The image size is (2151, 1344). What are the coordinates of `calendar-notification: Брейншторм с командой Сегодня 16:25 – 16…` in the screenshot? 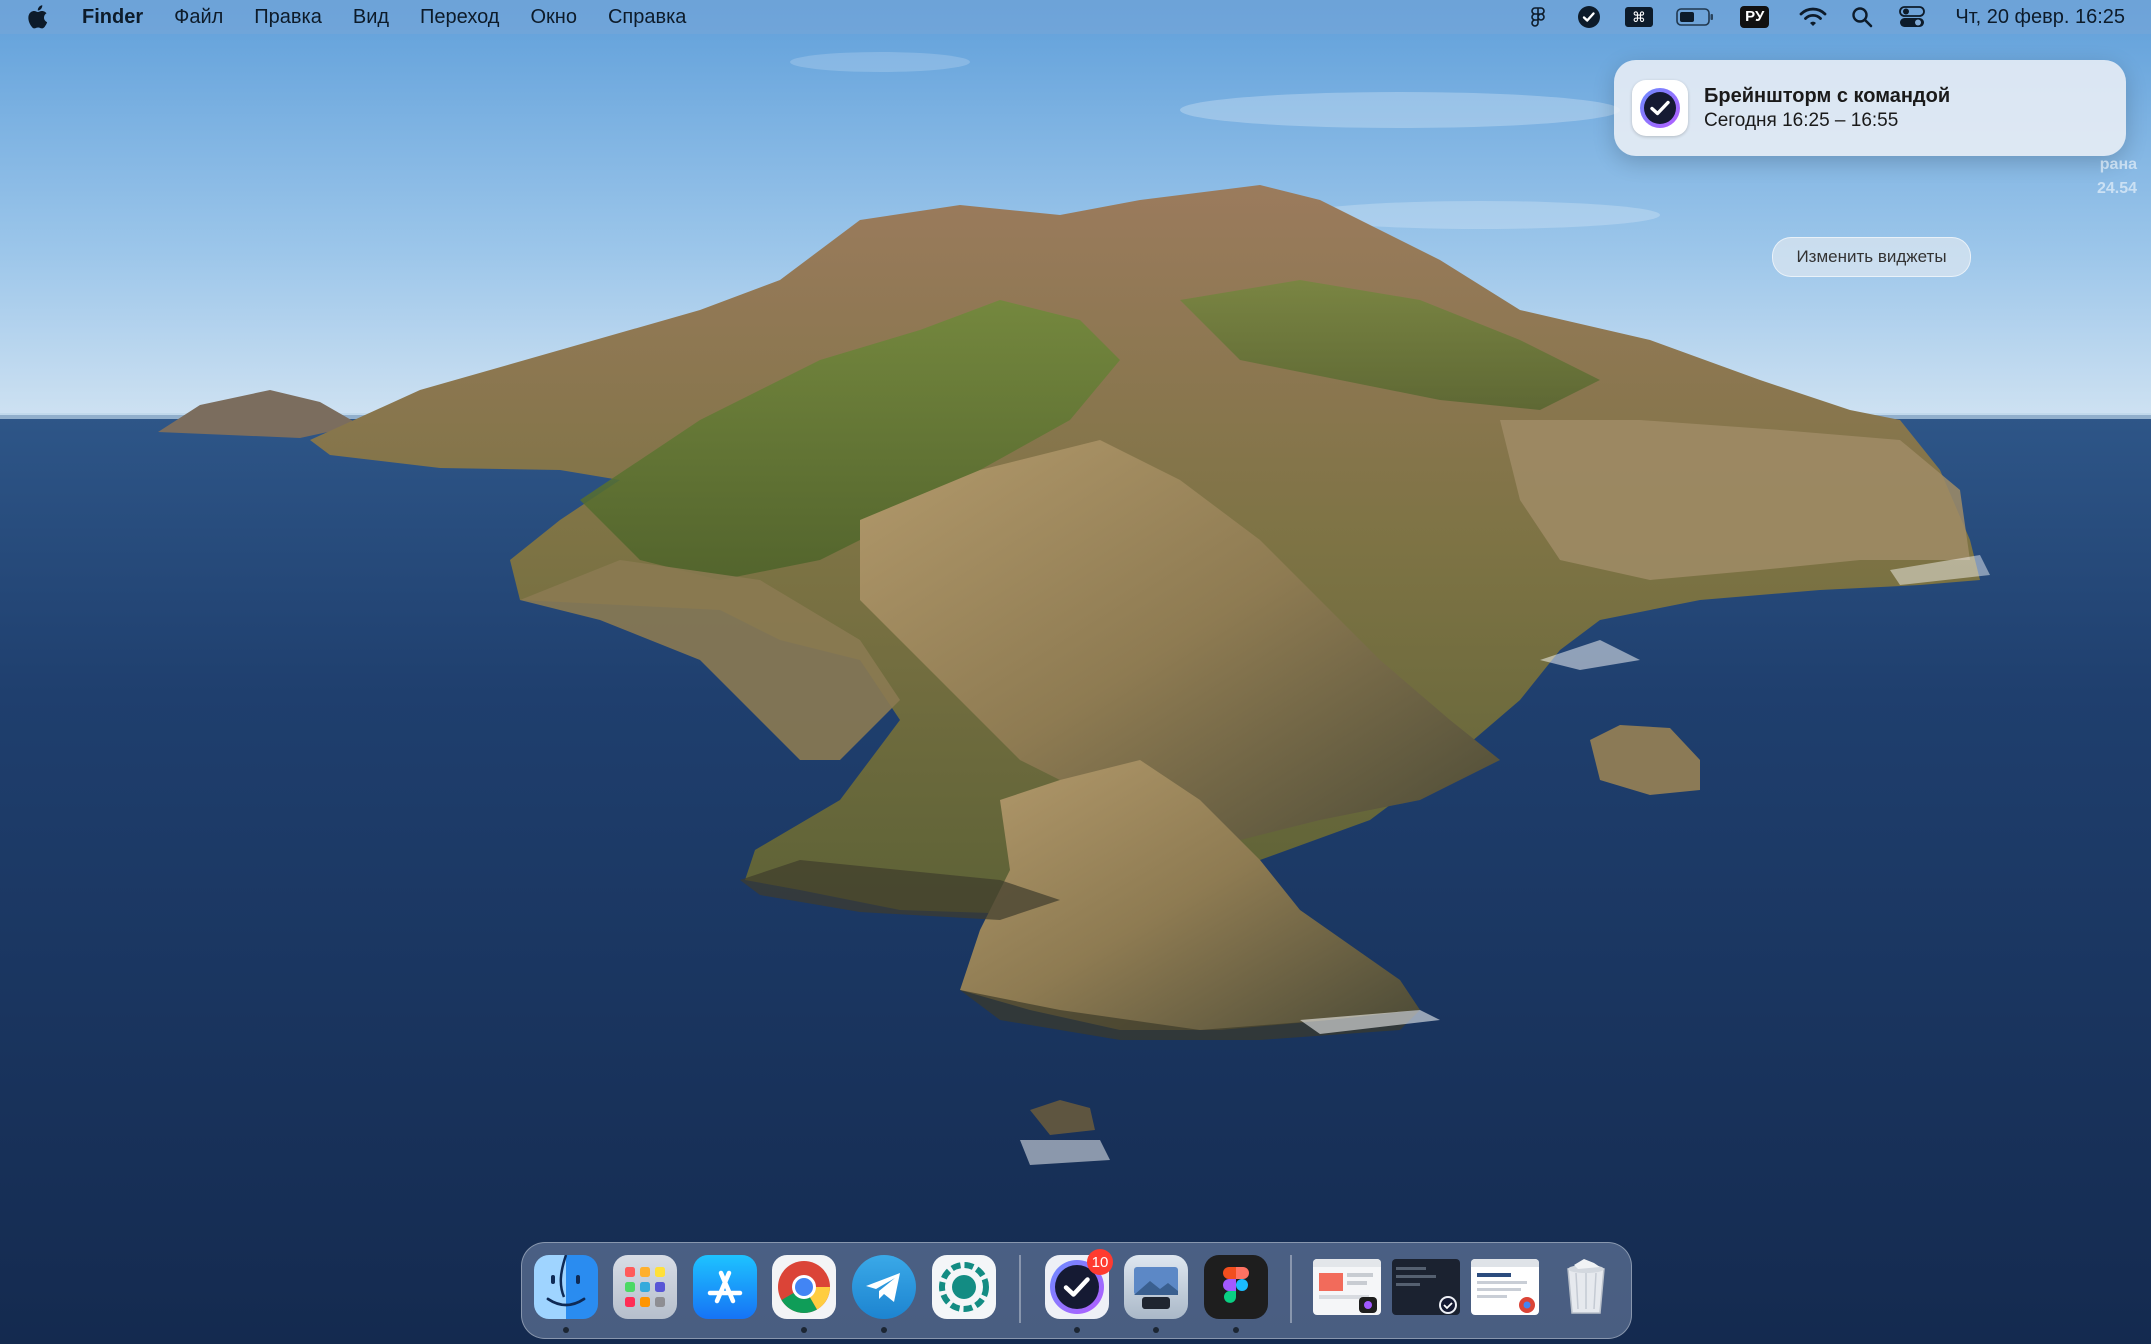 It's located at (1870, 108).